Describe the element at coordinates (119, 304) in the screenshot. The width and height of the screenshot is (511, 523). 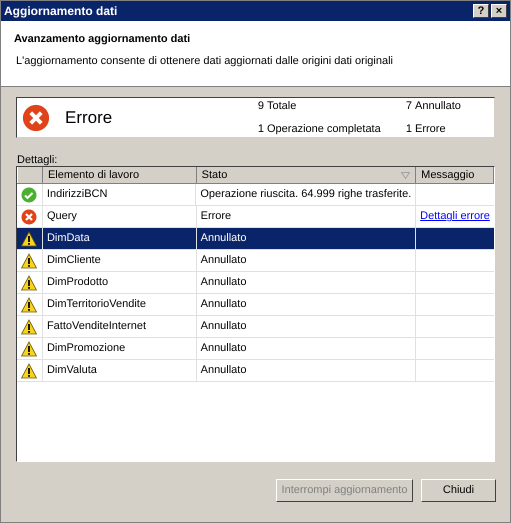
I see `table-cell: DimTerritorioVendite` at that location.